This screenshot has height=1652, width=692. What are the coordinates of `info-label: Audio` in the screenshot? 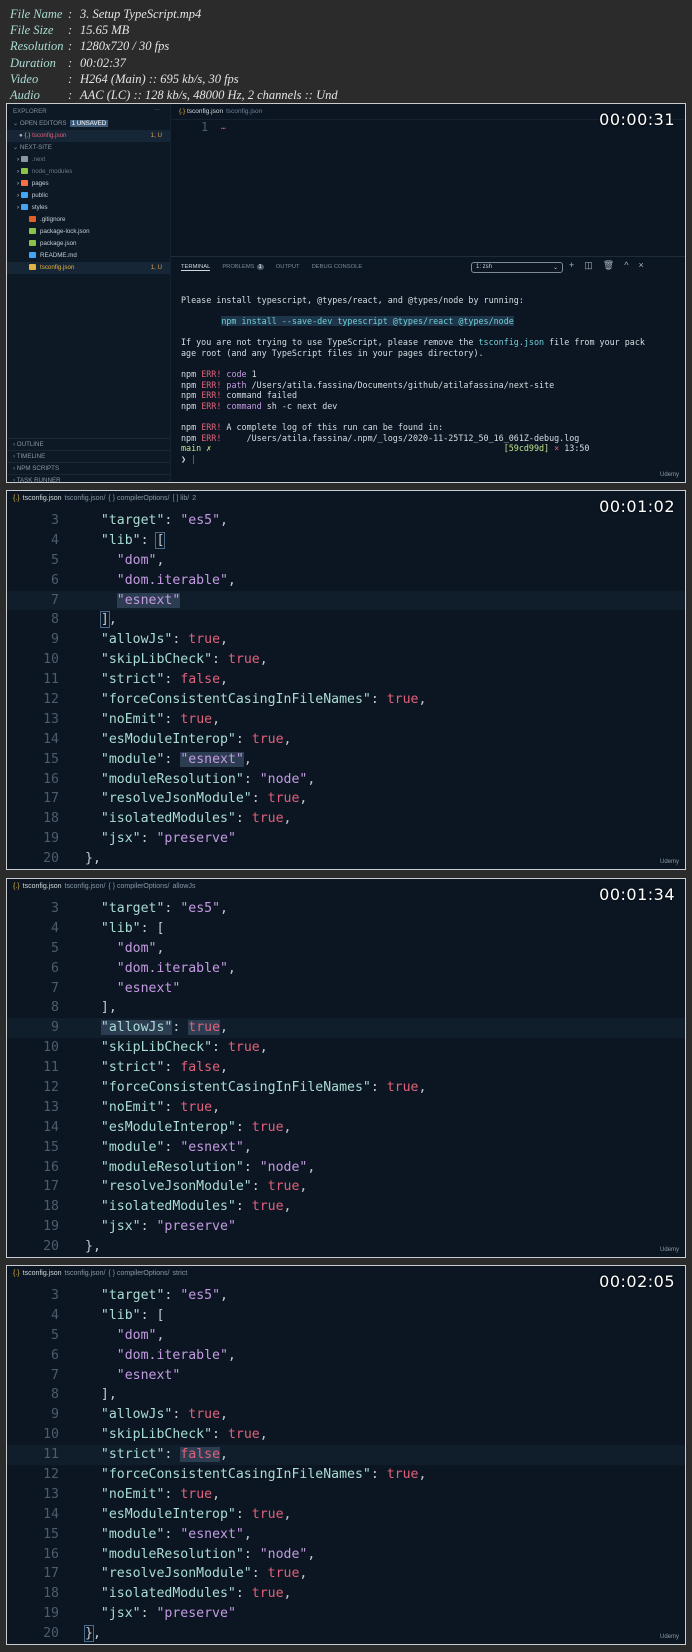 It's located at (25, 95).